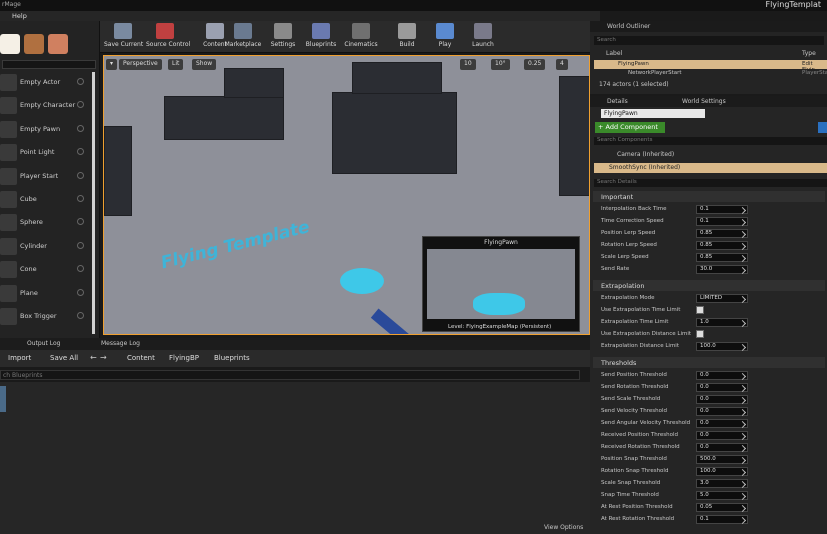 The width and height of the screenshot is (827, 534). What do you see at coordinates (722, 346) in the screenshot?
I see `property-value-field: 100.0` at bounding box center [722, 346].